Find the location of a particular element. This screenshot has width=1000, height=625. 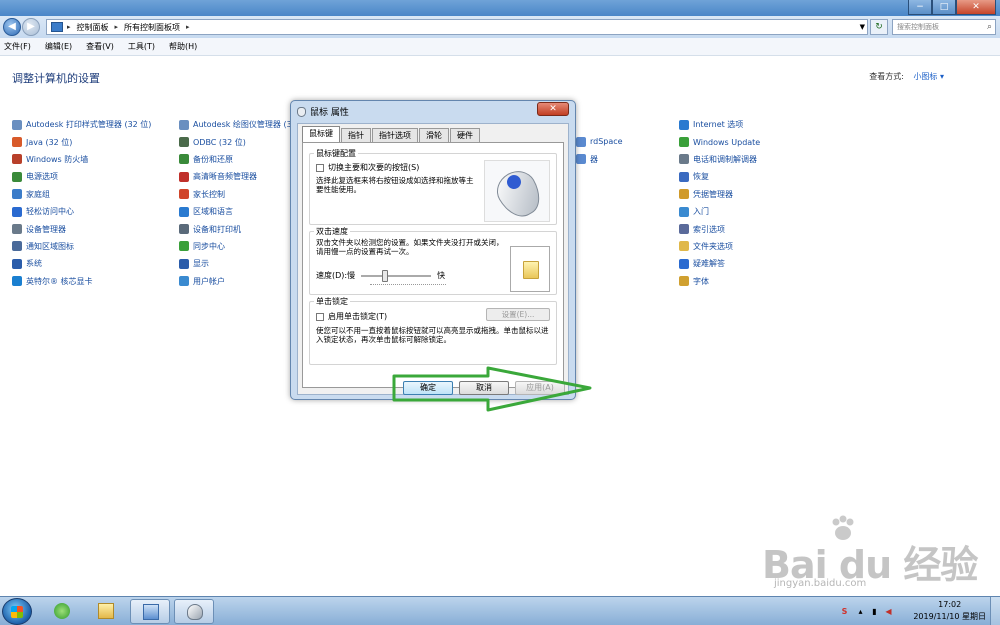

cp-item: 凭据管理器 is located at coordinates (719, 194).